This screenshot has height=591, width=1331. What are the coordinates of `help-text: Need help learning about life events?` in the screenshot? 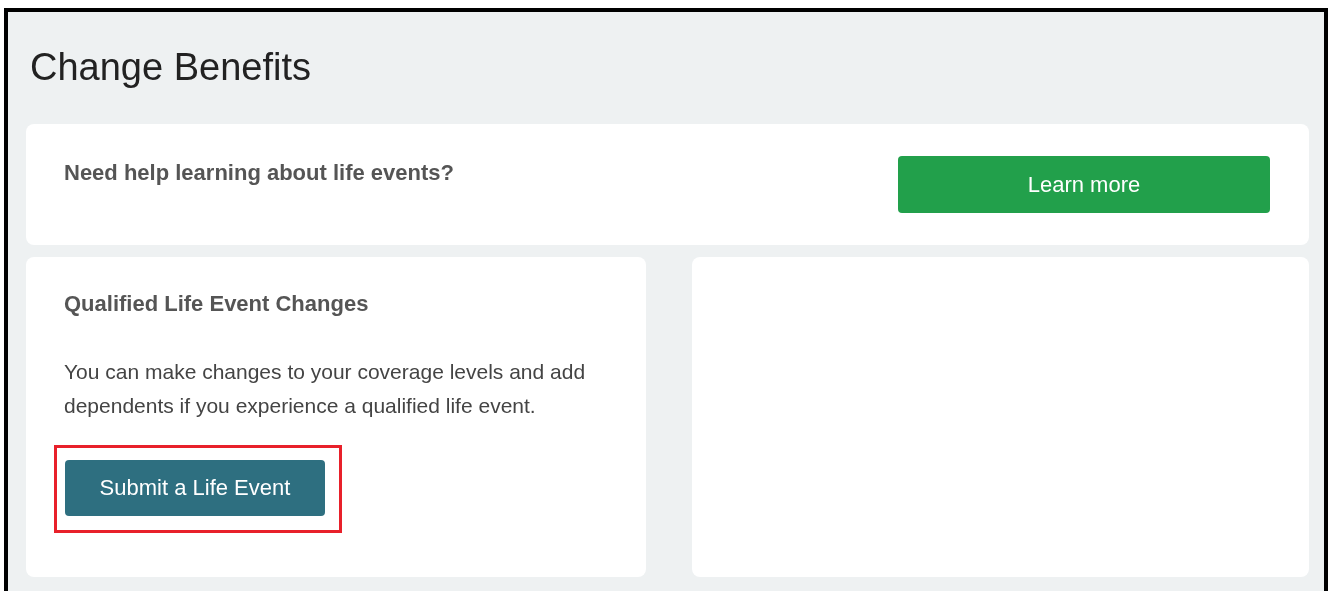 It's located at (259, 173).